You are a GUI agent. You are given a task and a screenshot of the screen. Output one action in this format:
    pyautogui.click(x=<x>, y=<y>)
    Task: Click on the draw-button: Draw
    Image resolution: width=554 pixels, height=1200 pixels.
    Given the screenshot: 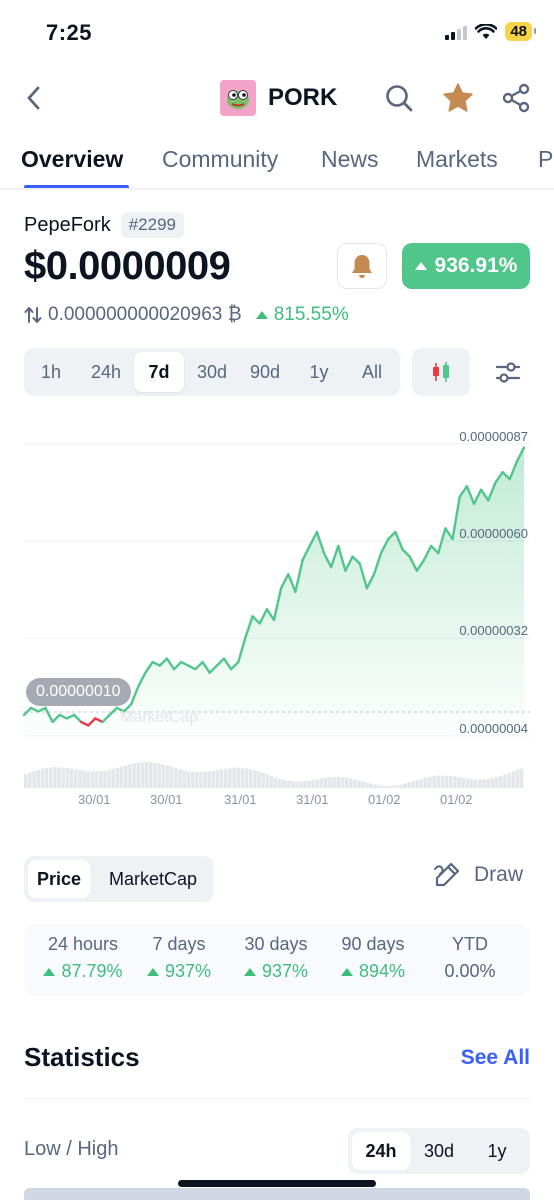 What is the action you would take?
    pyautogui.click(x=477, y=875)
    